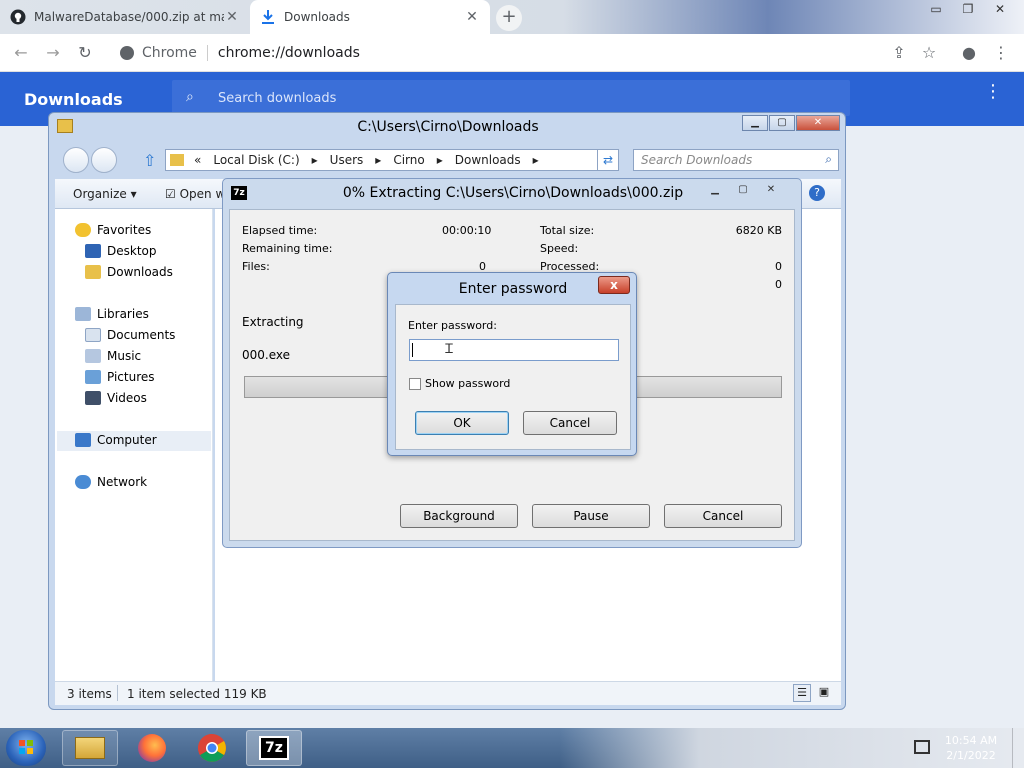 The image size is (1024, 768). I want to click on nav-item-network: Network, so click(111, 482).